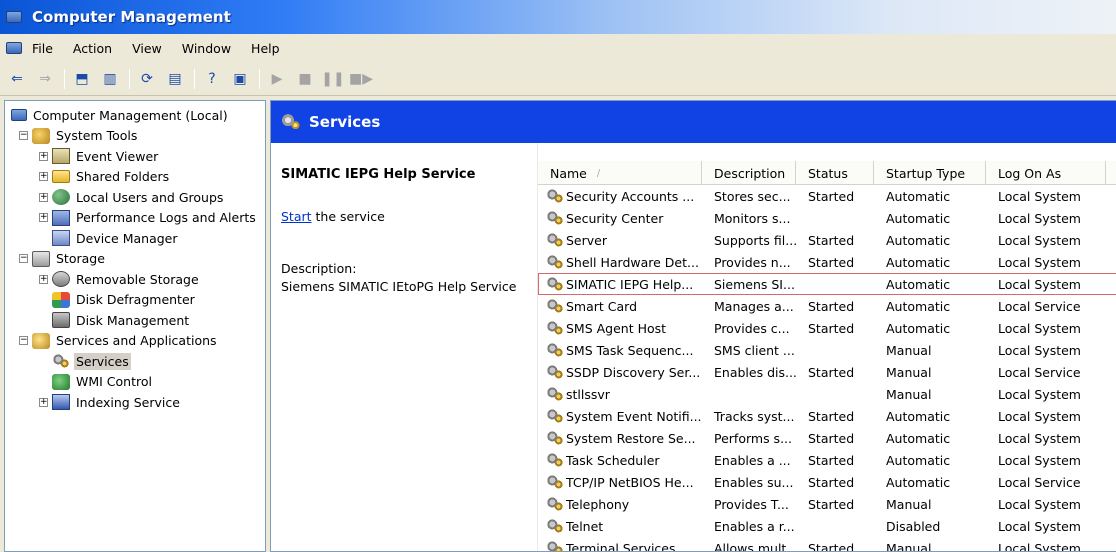 The width and height of the screenshot is (1116, 552). I want to click on table-row: stllssvr Manual Local System, so click(827, 394).